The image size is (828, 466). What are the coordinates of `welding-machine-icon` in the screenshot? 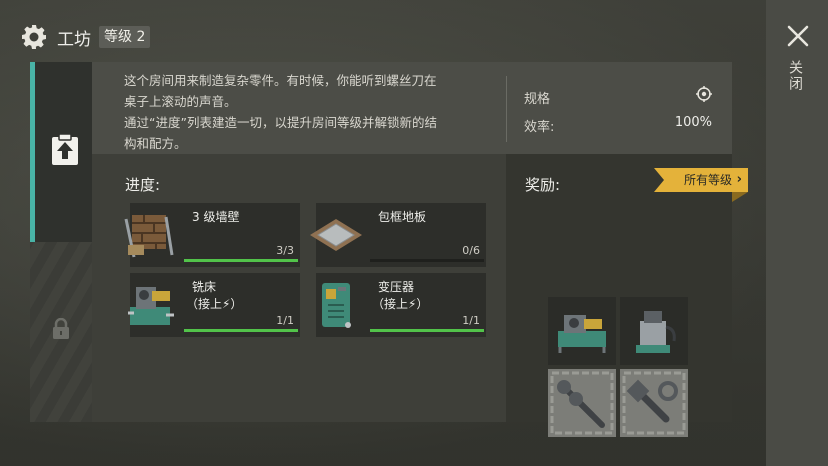 It's located at (654, 331).